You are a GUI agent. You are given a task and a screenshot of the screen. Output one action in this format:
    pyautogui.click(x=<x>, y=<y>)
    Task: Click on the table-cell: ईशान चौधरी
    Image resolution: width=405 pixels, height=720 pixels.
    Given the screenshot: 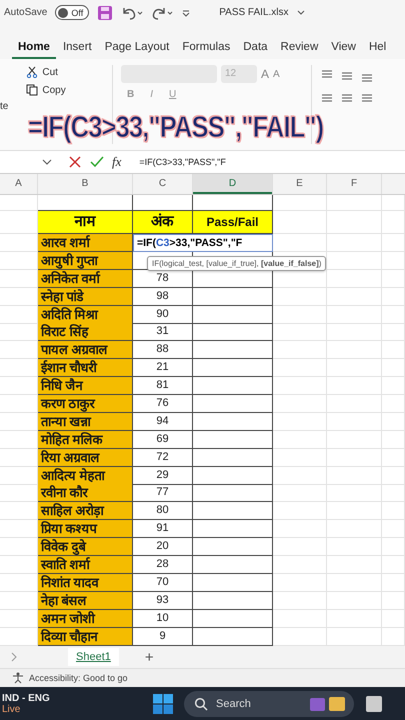 What is the action you would take?
    pyautogui.click(x=85, y=368)
    